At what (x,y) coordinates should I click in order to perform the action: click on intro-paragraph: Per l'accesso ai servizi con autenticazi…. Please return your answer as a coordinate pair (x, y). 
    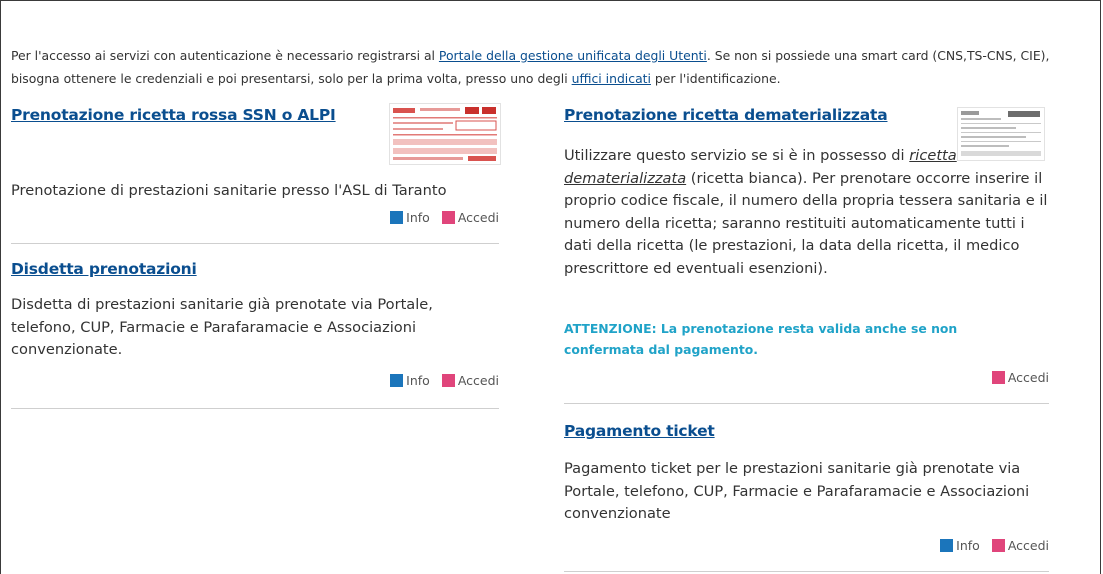
    Looking at the image, I should click on (546, 67).